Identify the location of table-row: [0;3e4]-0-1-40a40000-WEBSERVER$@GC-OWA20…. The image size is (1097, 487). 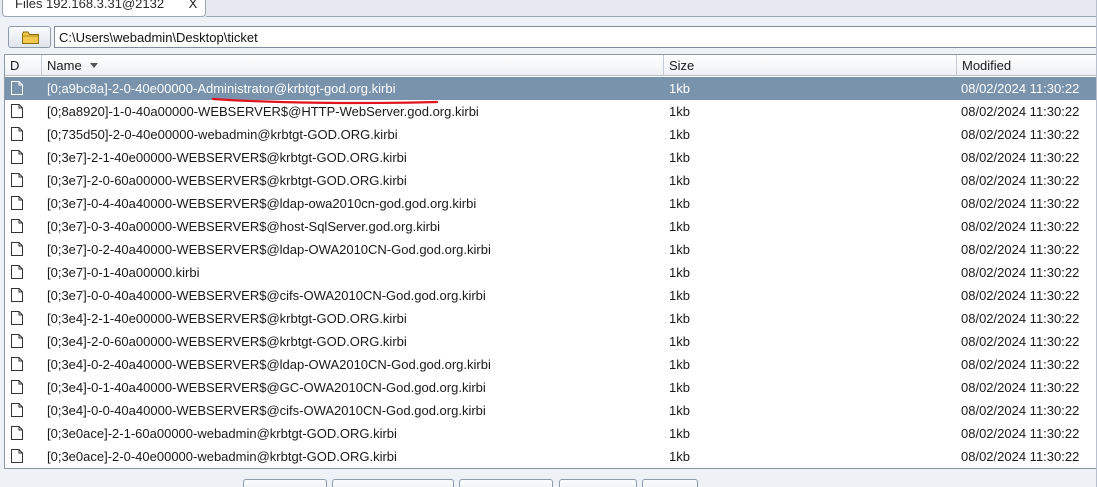
(551, 387).